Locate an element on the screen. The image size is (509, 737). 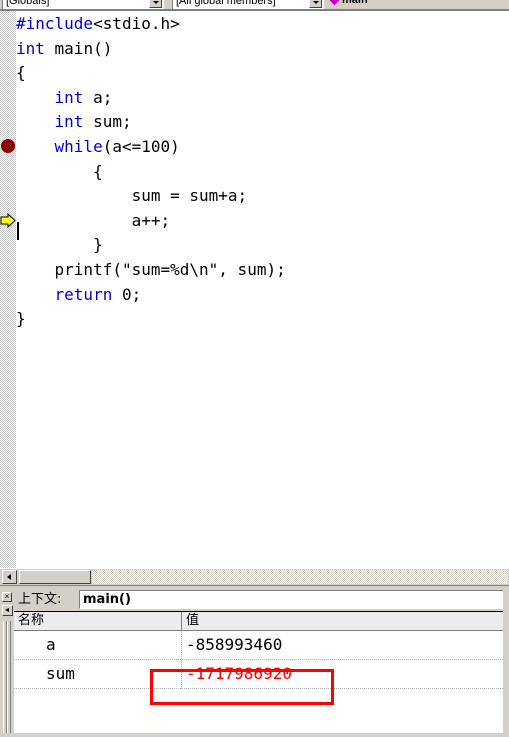
editor-gutter is located at coordinates (8, 289).